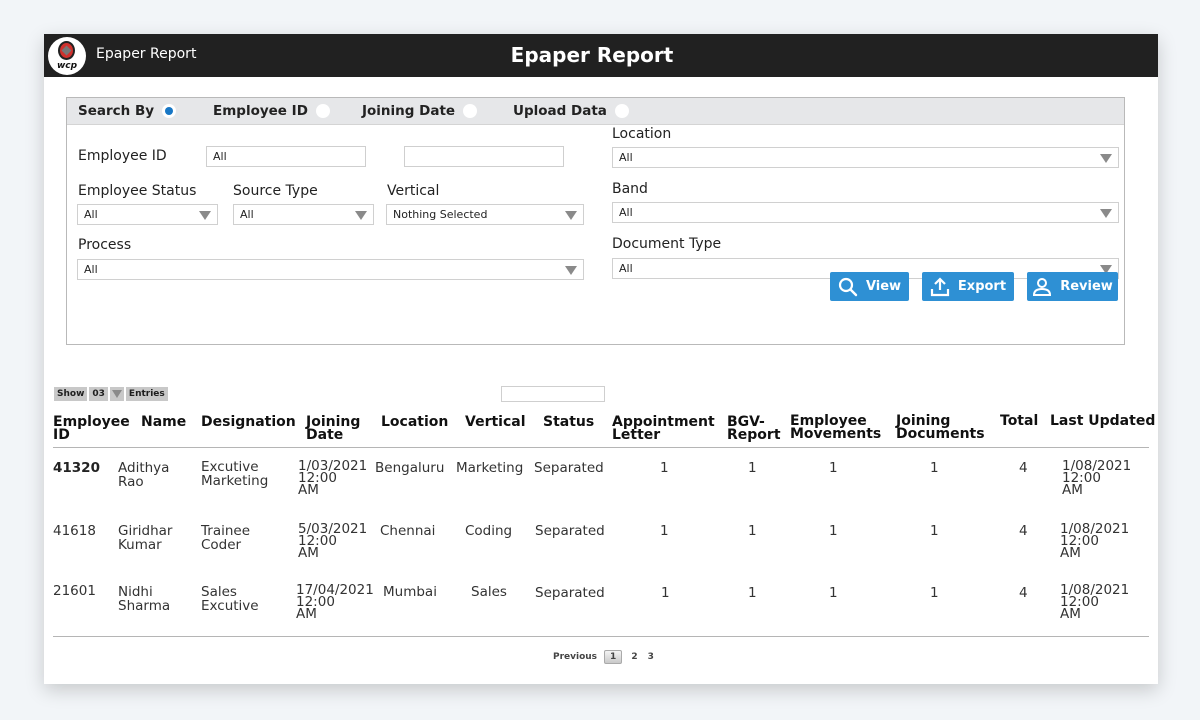 The width and height of the screenshot is (1200, 720). I want to click on location-label: Location, so click(642, 134).